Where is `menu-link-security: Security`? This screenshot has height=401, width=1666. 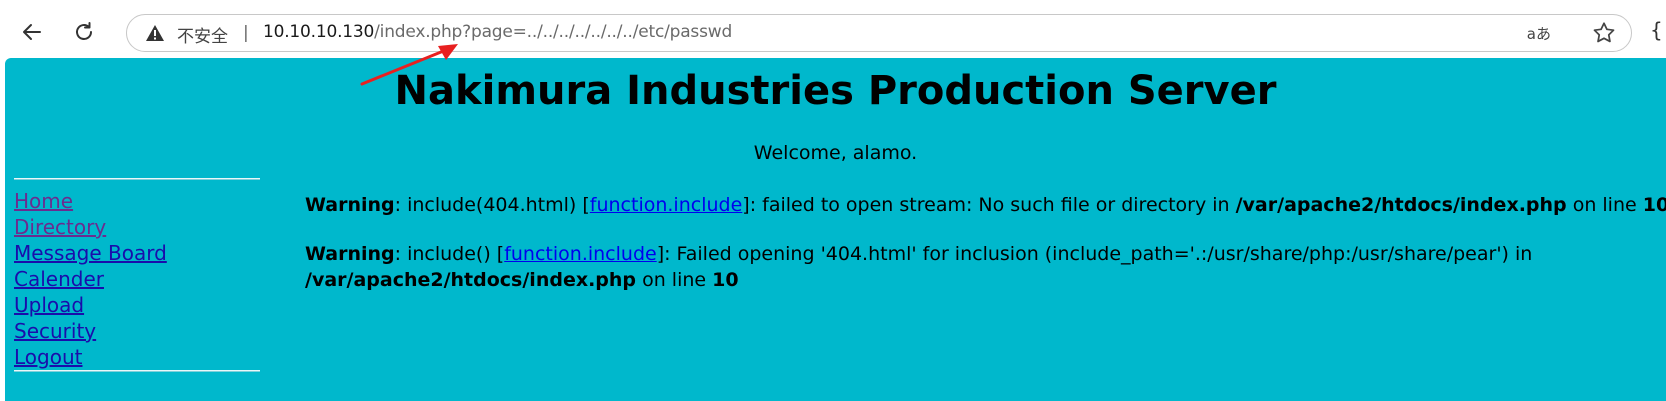
menu-link-security: Security is located at coordinates (55, 331).